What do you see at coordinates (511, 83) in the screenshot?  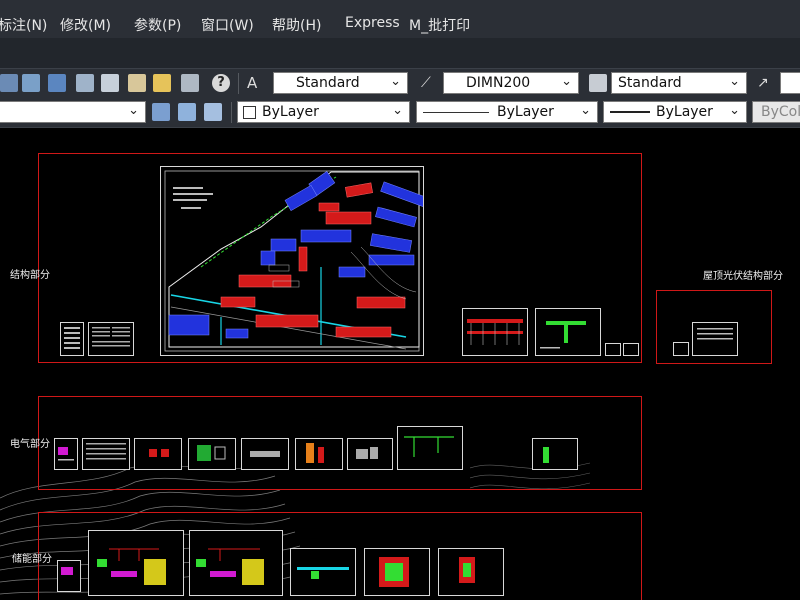 I see `dim-style-select: DIMN200 ⌄` at bounding box center [511, 83].